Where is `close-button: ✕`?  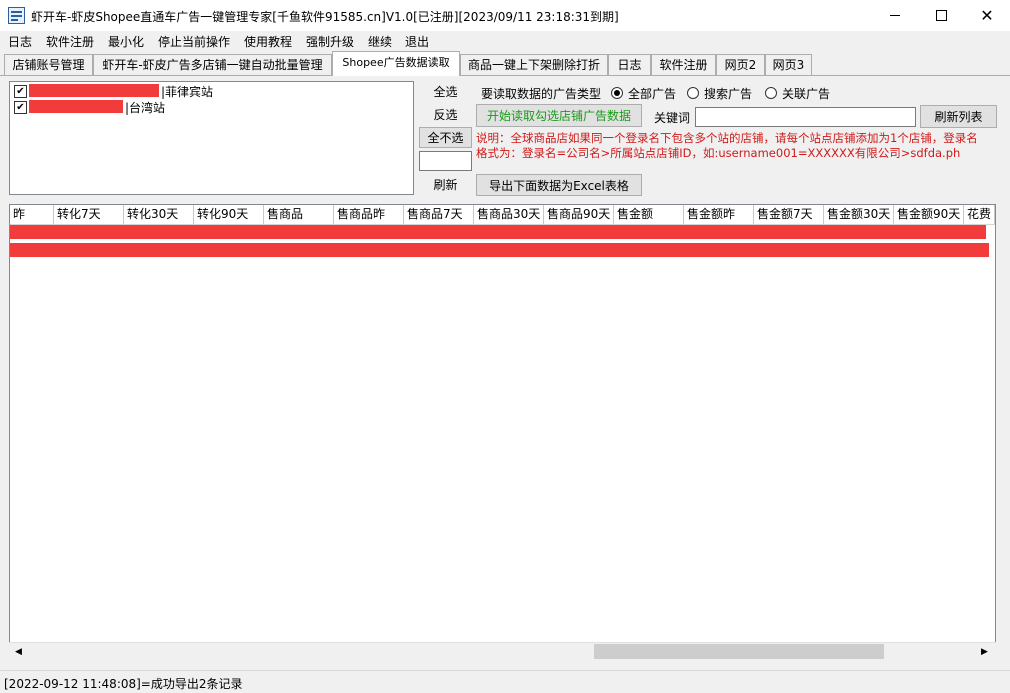 close-button: ✕ is located at coordinates (987, 15).